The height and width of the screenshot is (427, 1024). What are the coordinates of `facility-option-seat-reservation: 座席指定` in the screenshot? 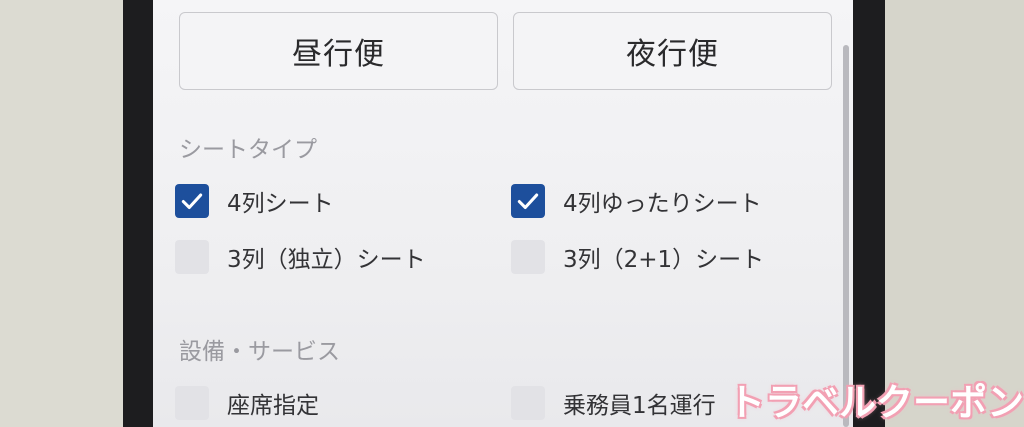 It's located at (247, 403).